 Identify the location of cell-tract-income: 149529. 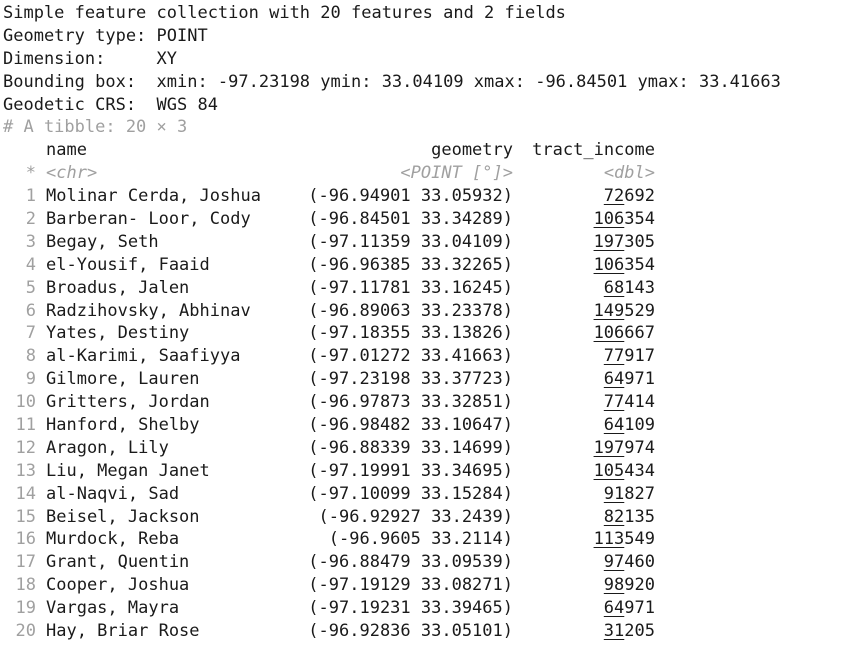
(584, 311).